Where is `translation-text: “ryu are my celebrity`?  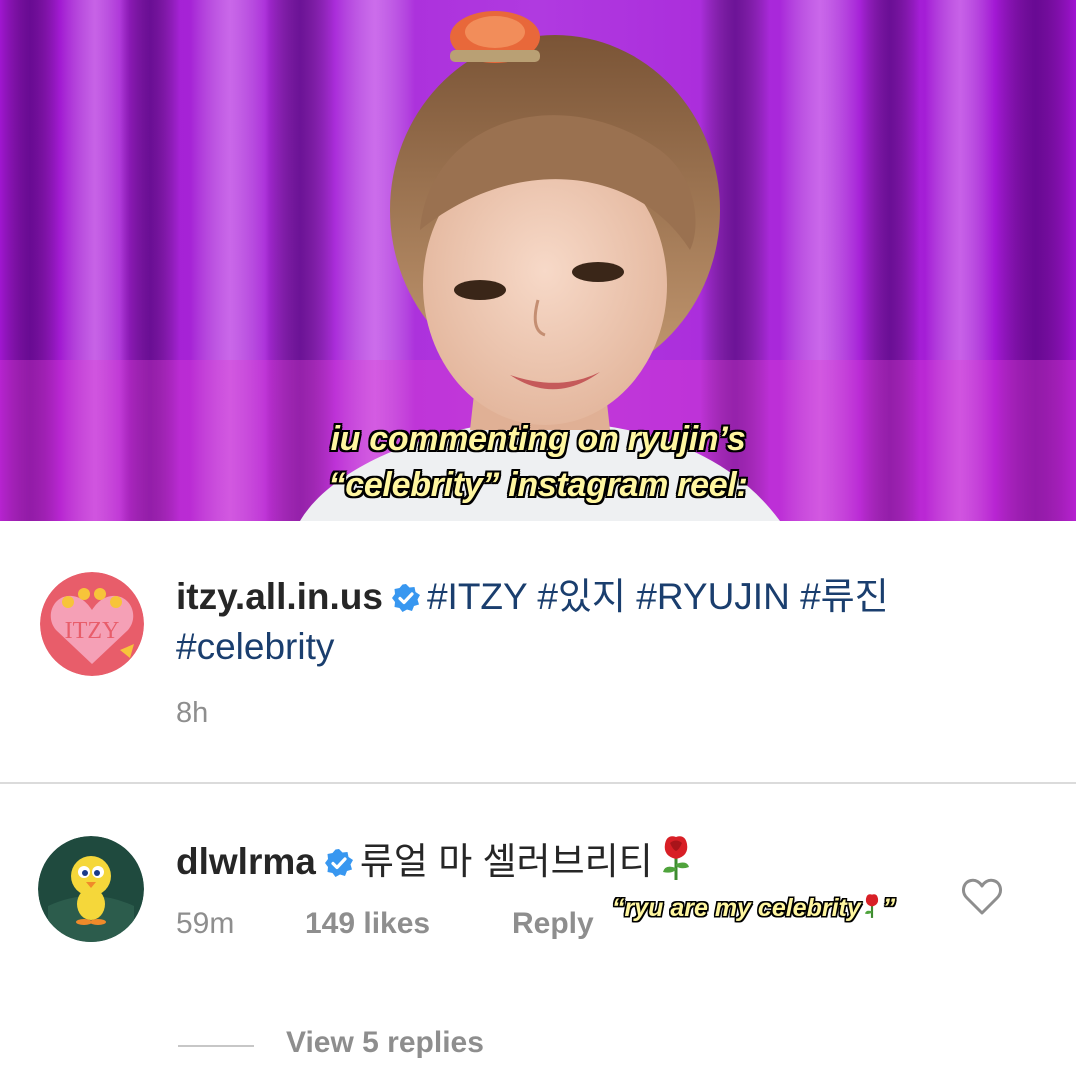
translation-text: “ryu are my celebrity is located at coordinates (736, 908).